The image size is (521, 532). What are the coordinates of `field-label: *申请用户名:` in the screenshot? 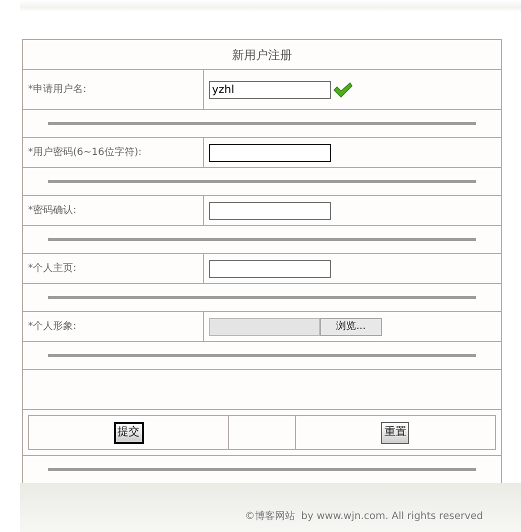 It's located at (57, 89).